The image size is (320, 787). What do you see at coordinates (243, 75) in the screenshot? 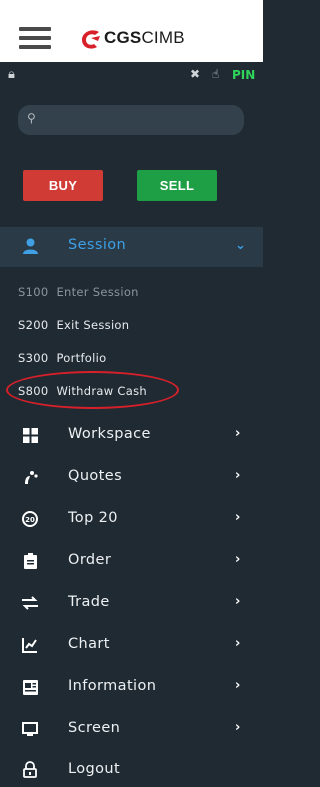
I see `pin-label: PIN` at bounding box center [243, 75].